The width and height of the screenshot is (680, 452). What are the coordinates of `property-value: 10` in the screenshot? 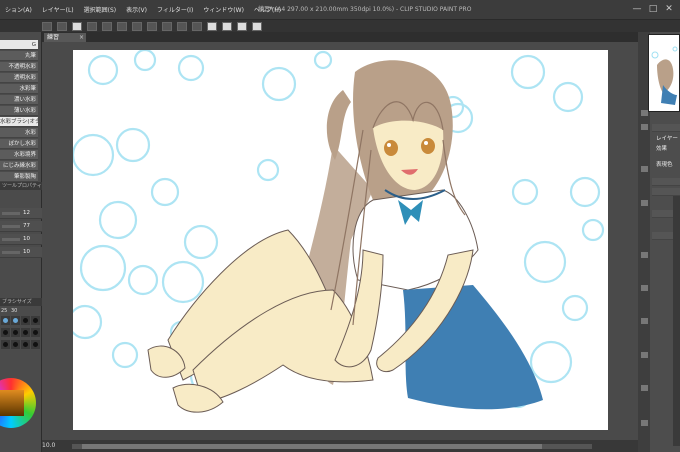 It's located at (26, 239).